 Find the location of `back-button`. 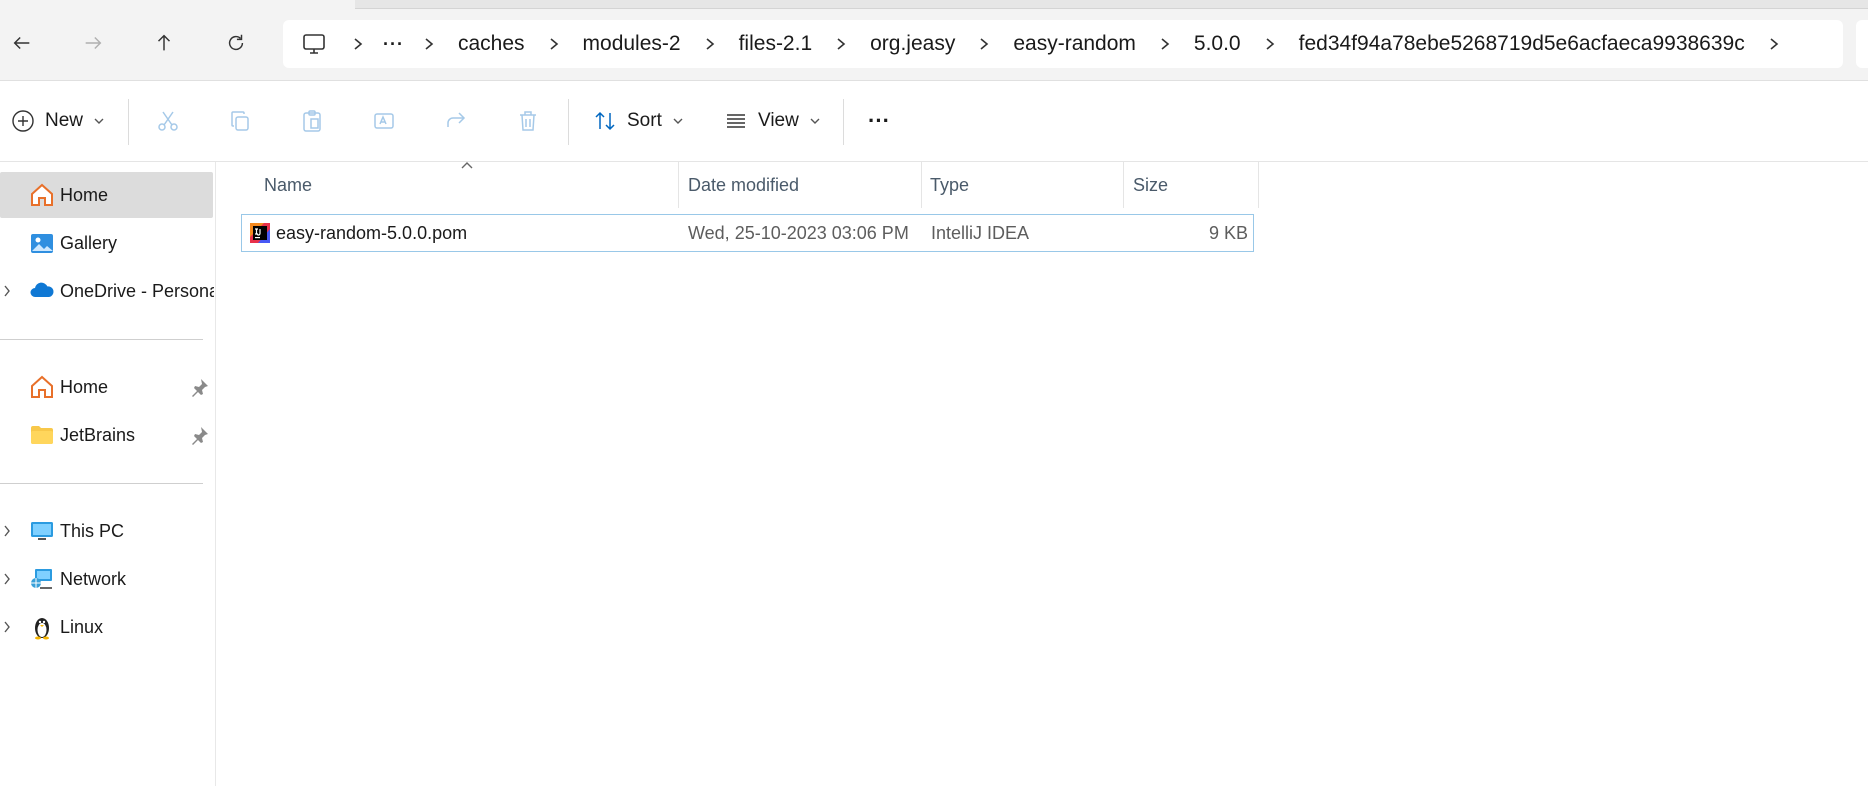

back-button is located at coordinates (22, 43).